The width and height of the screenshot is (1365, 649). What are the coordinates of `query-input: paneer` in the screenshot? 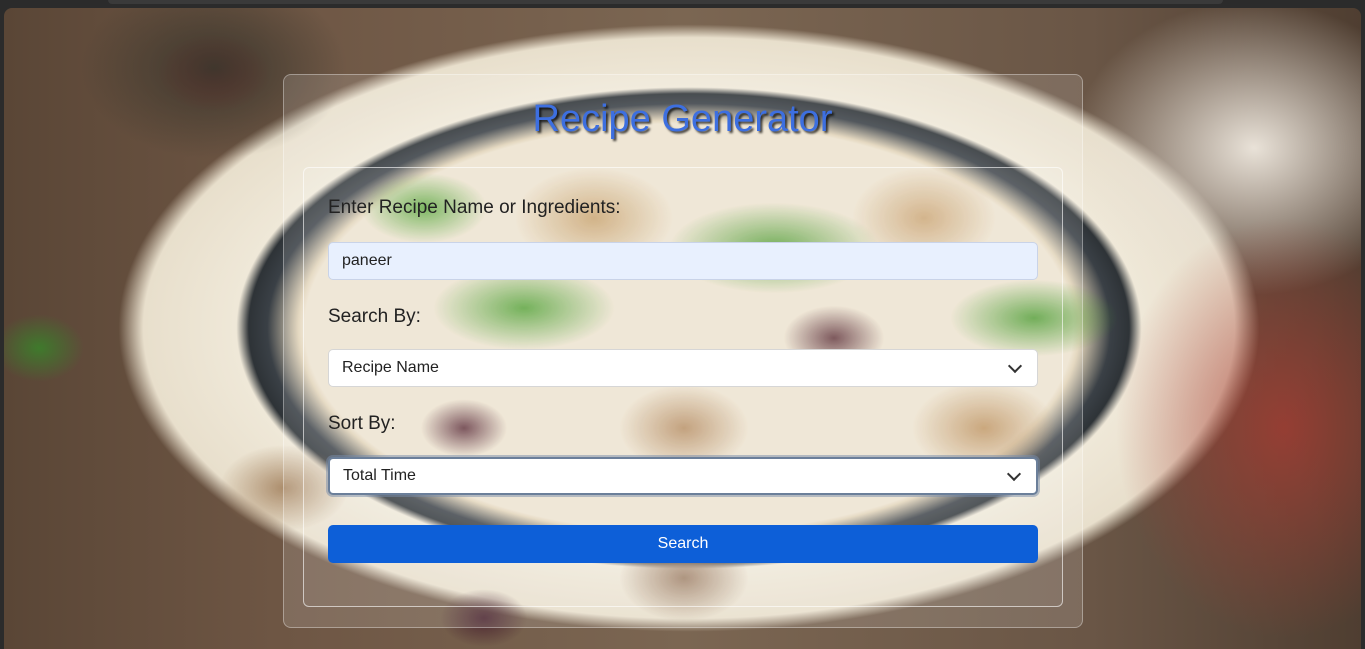 It's located at (683, 261).